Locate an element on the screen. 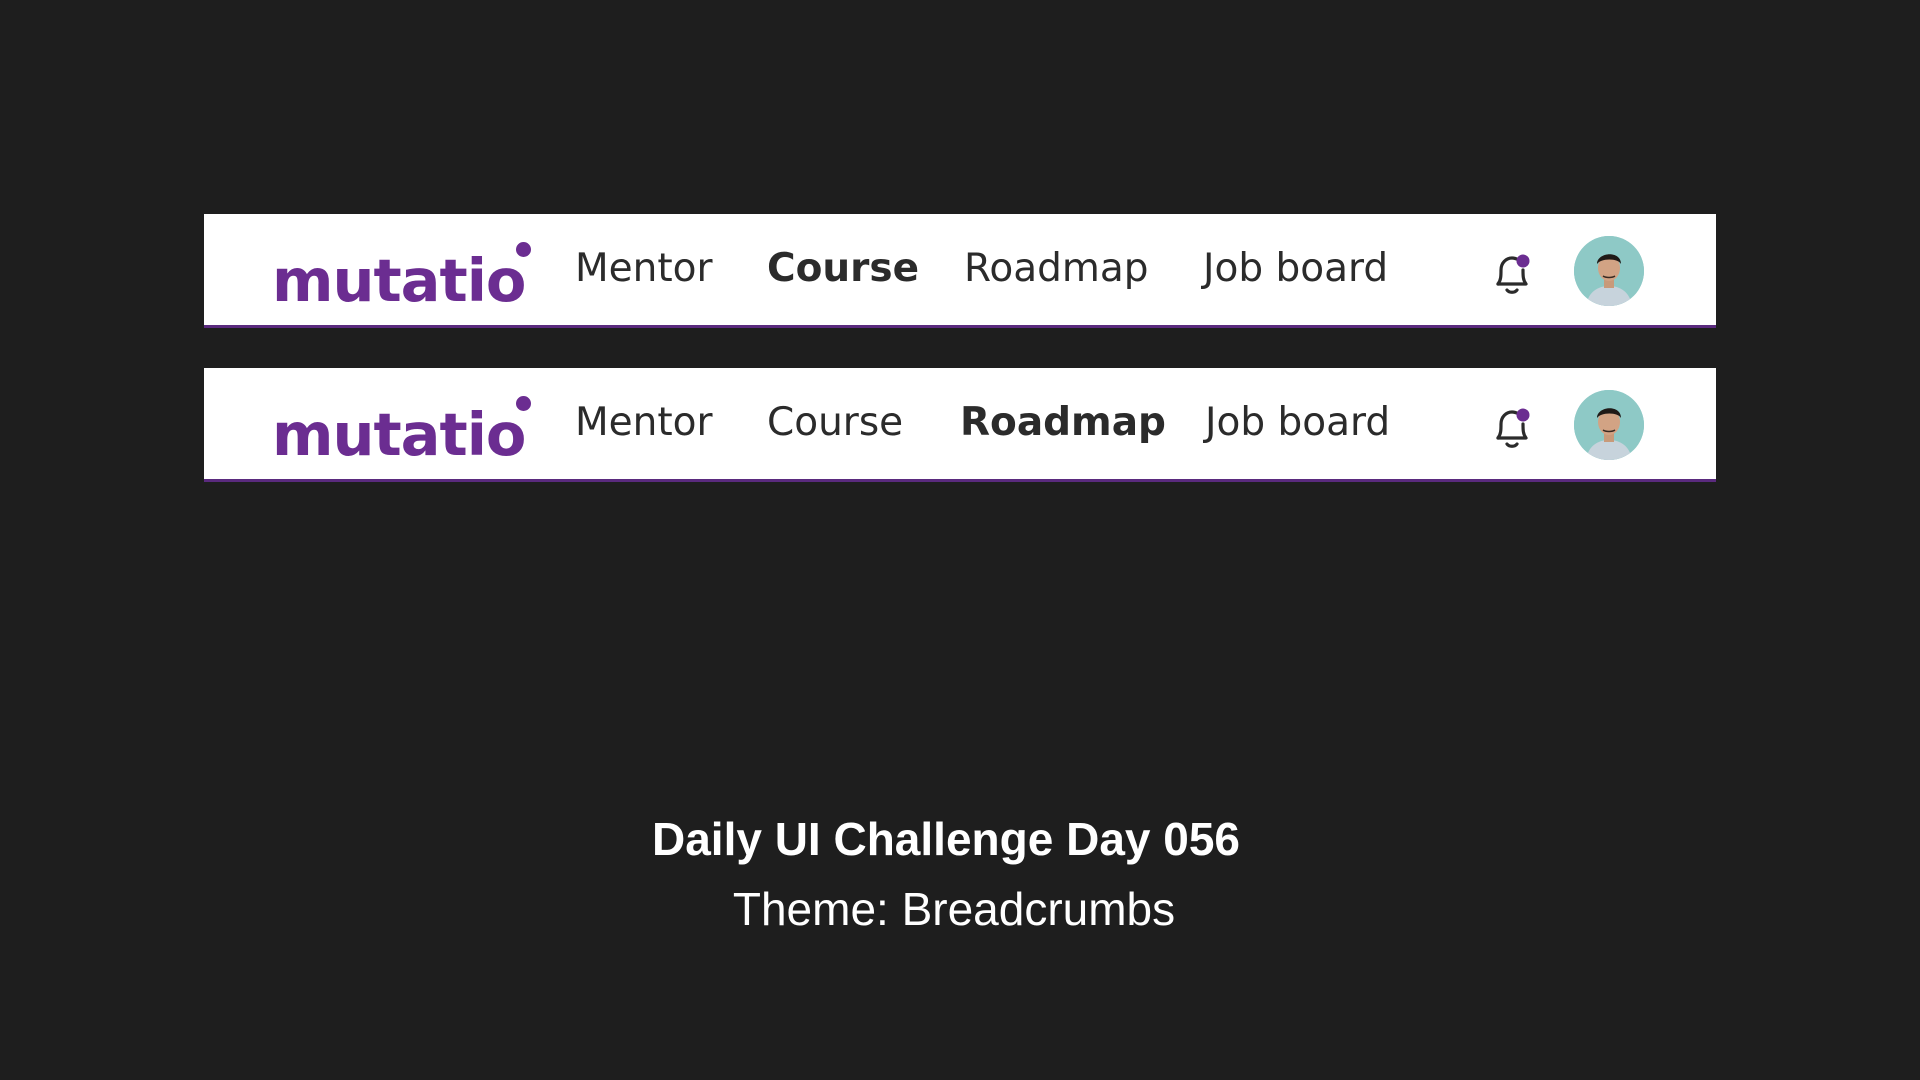  caption-title: Daily UI Challenge Day 056 is located at coordinates (946, 839).